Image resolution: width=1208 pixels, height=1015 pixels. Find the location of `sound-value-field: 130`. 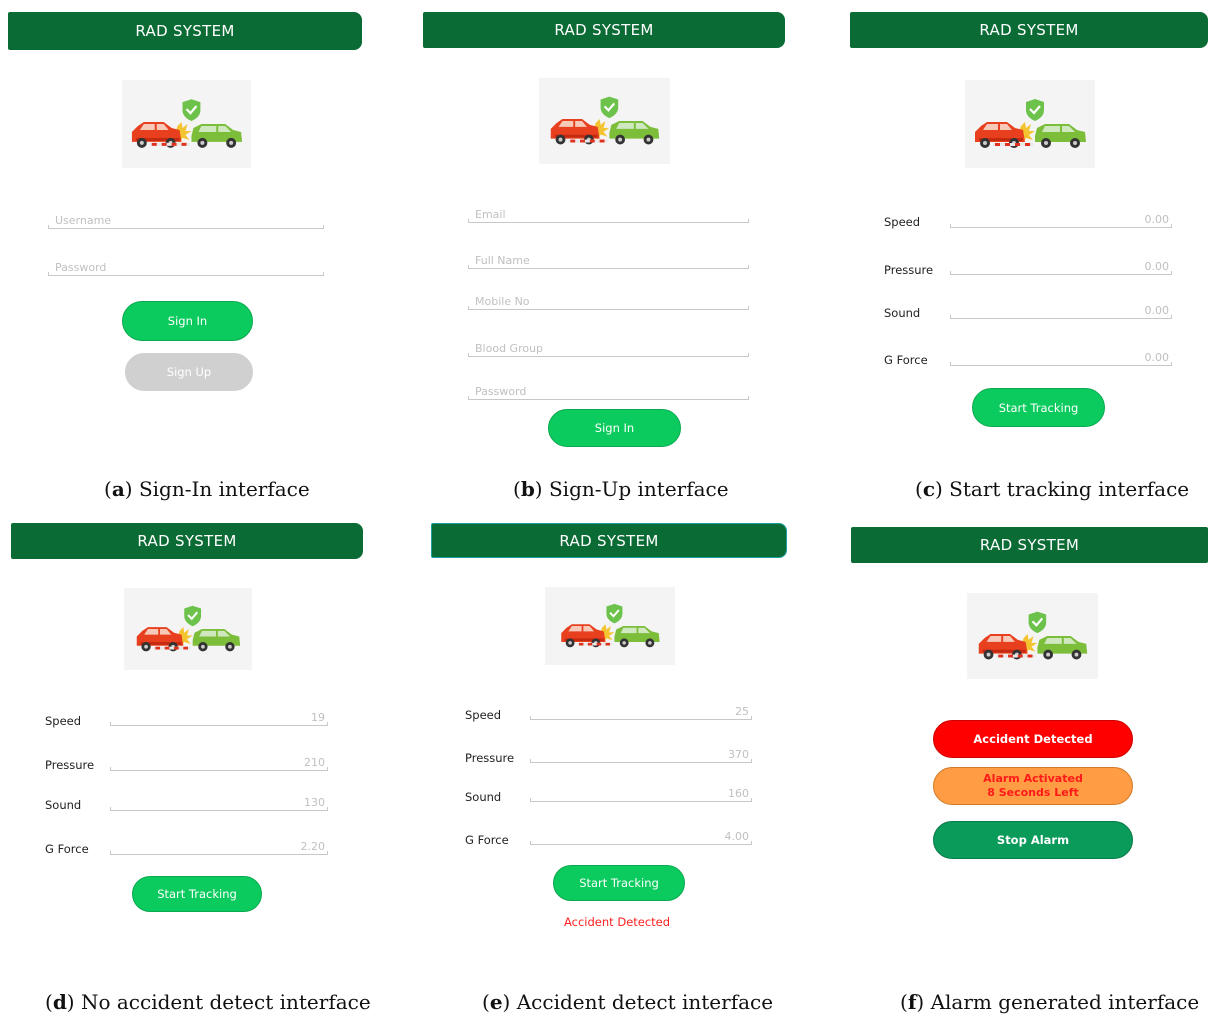

sound-value-field: 130 is located at coordinates (219, 803).